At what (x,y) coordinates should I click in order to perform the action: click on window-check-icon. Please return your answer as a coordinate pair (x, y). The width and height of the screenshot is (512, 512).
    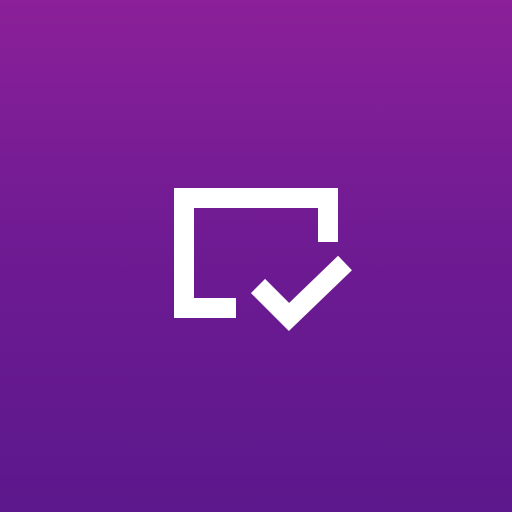
    Looking at the image, I should click on (263, 260).